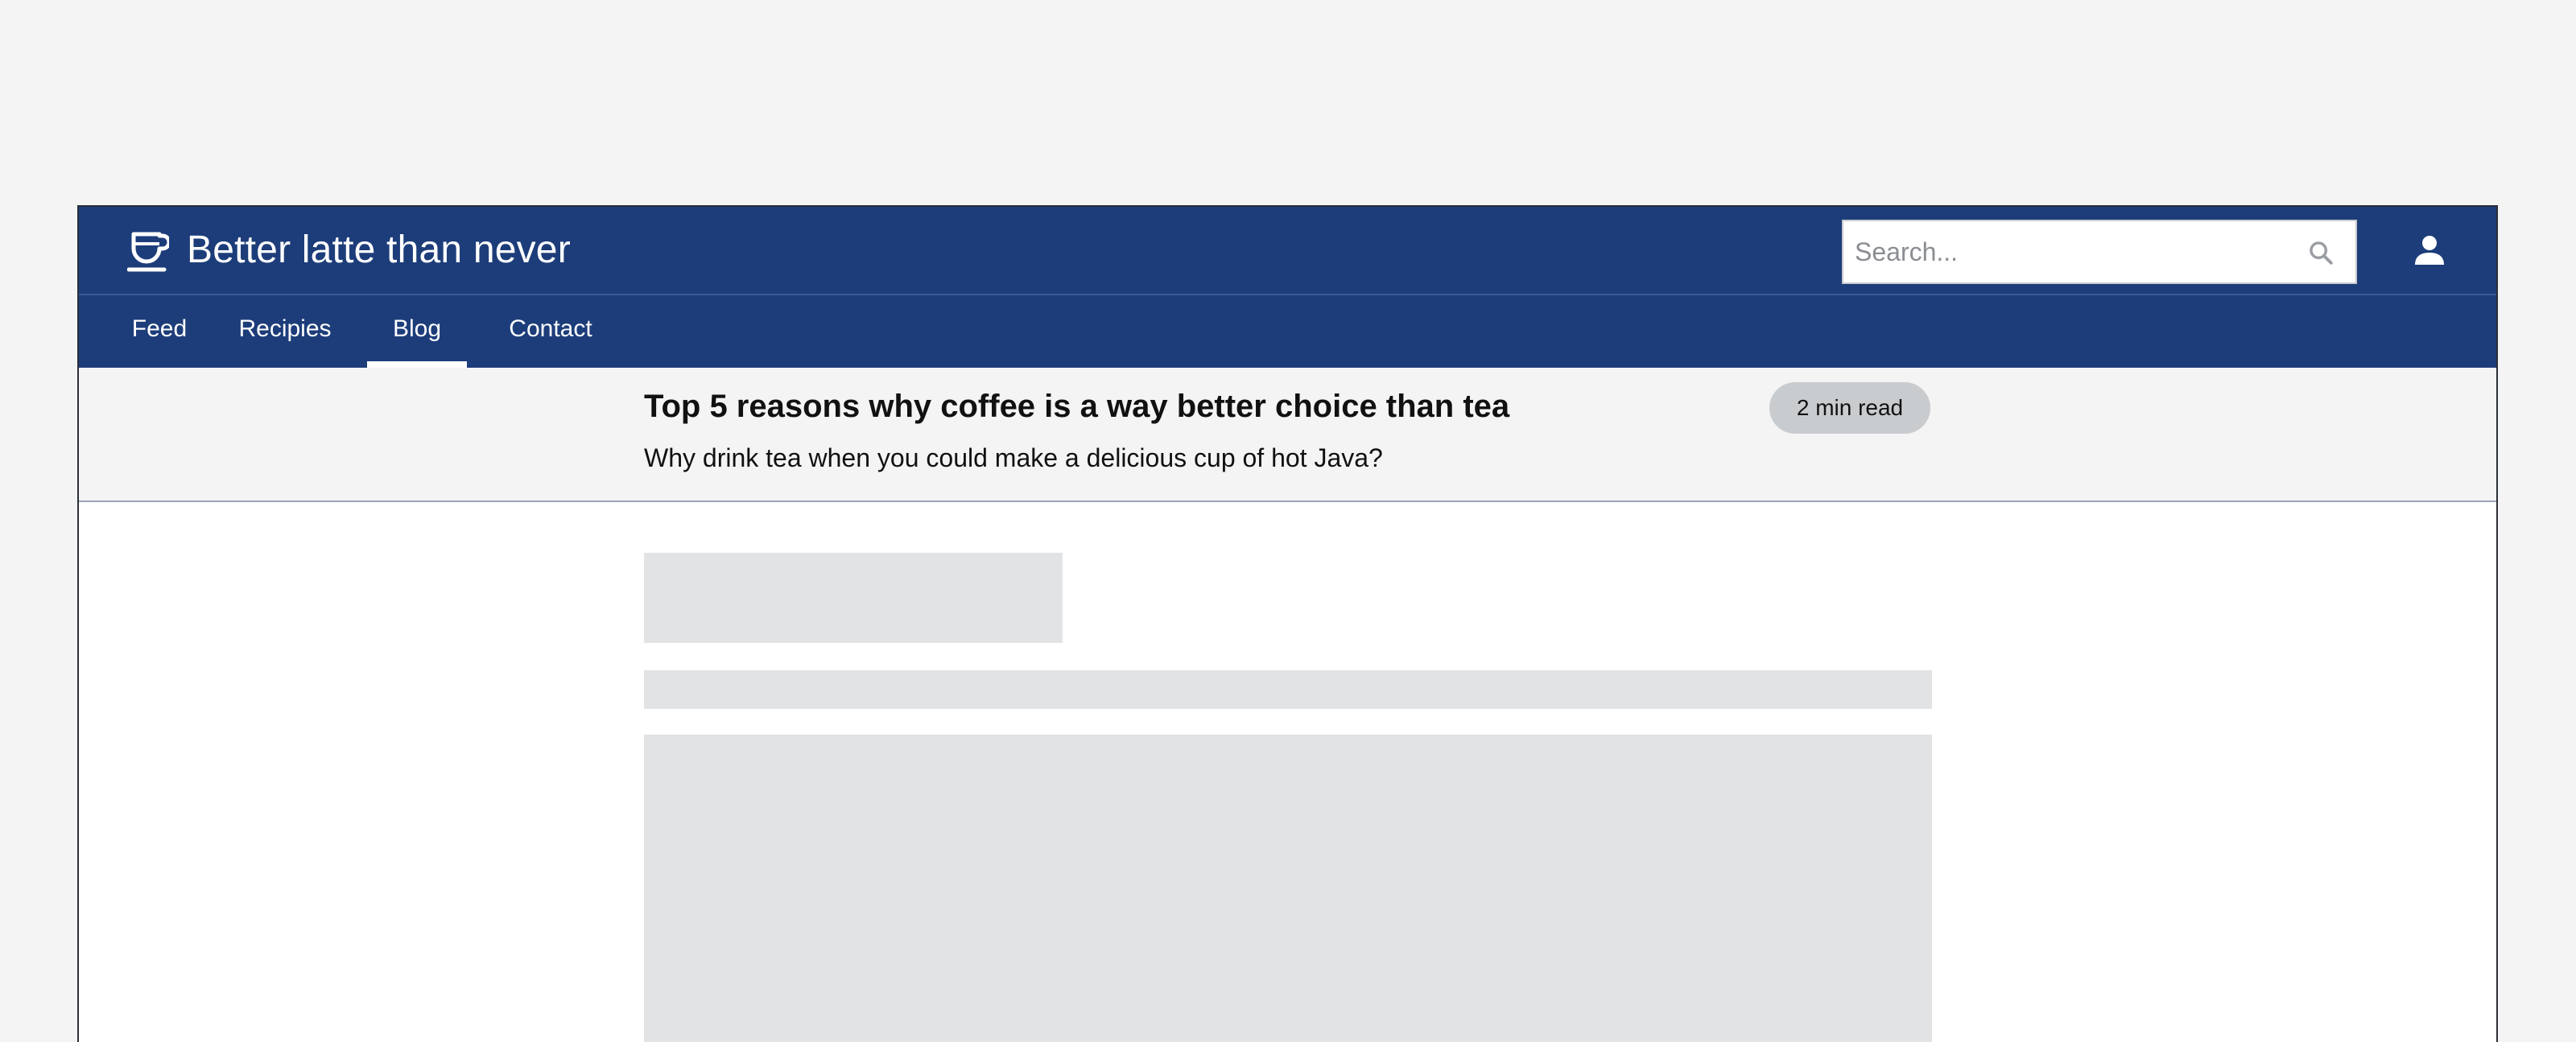  Describe the element at coordinates (417, 332) in the screenshot. I see `nav-item-blog: Blog` at that location.